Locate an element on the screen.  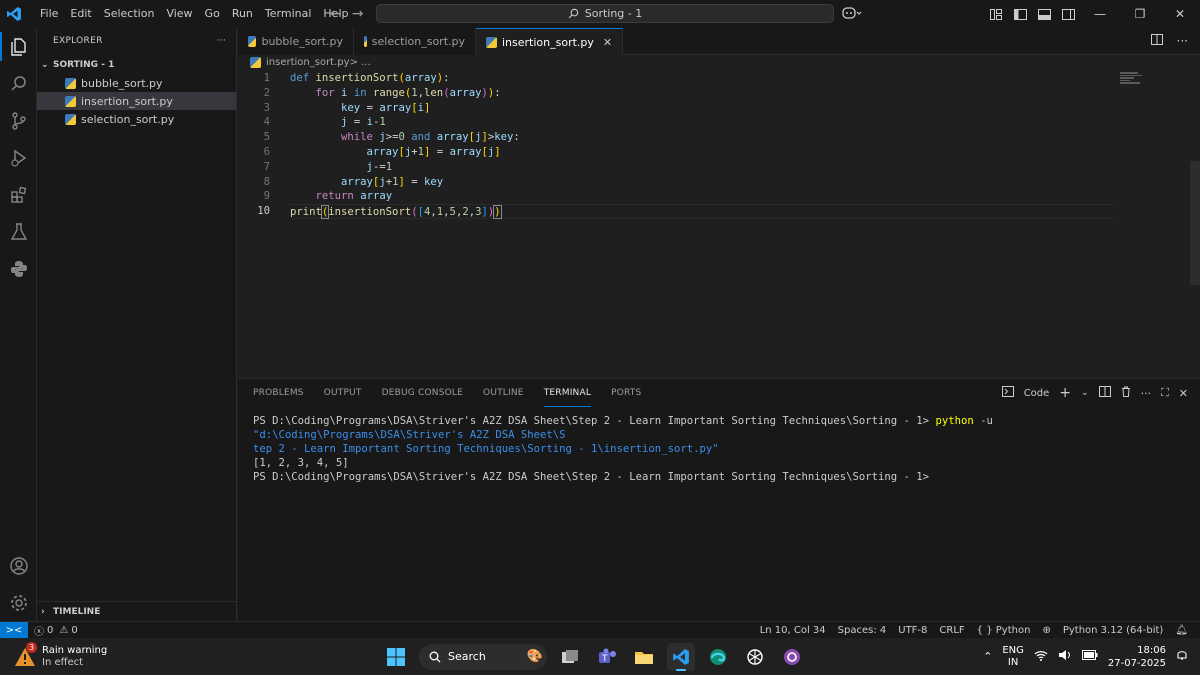
new-terminal-plus-icon: + is located at coordinates (1065, 393).